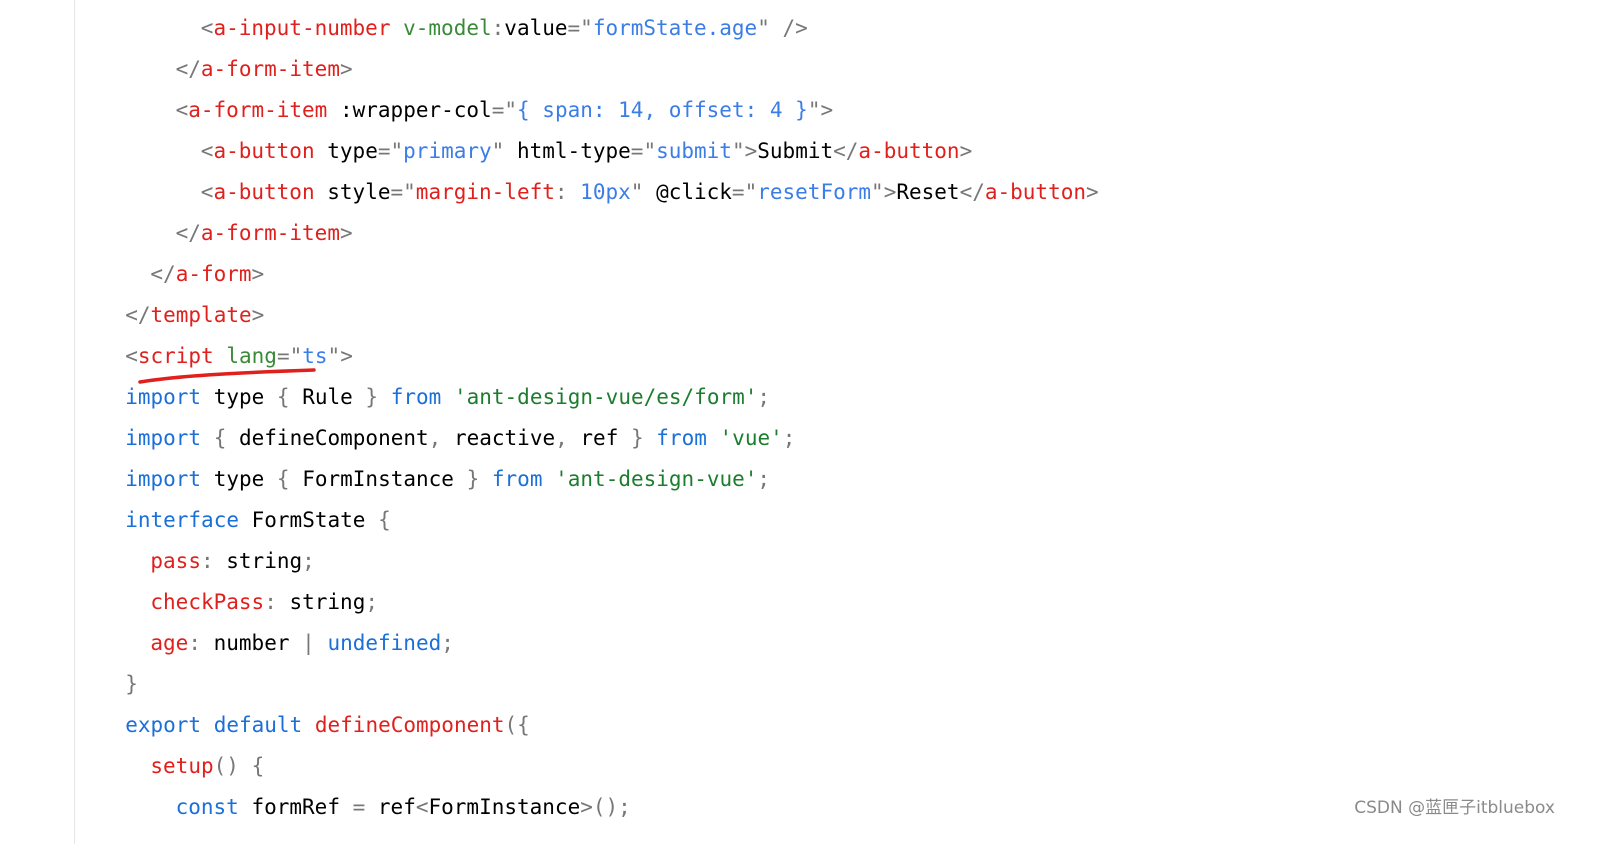 Image resolution: width=1605 pixels, height=844 pixels. Describe the element at coordinates (928, 192) in the screenshot. I see `code-token: Reset` at that location.